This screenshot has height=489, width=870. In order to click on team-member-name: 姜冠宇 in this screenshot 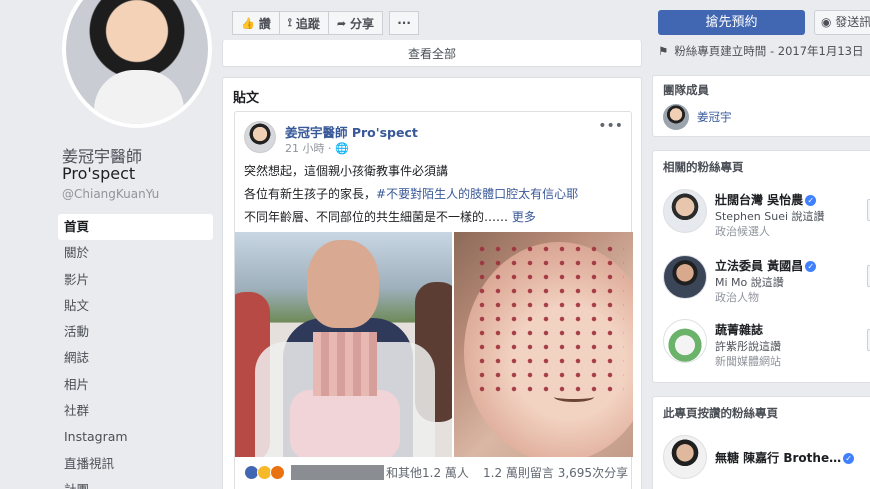, I will do `click(714, 117)`.